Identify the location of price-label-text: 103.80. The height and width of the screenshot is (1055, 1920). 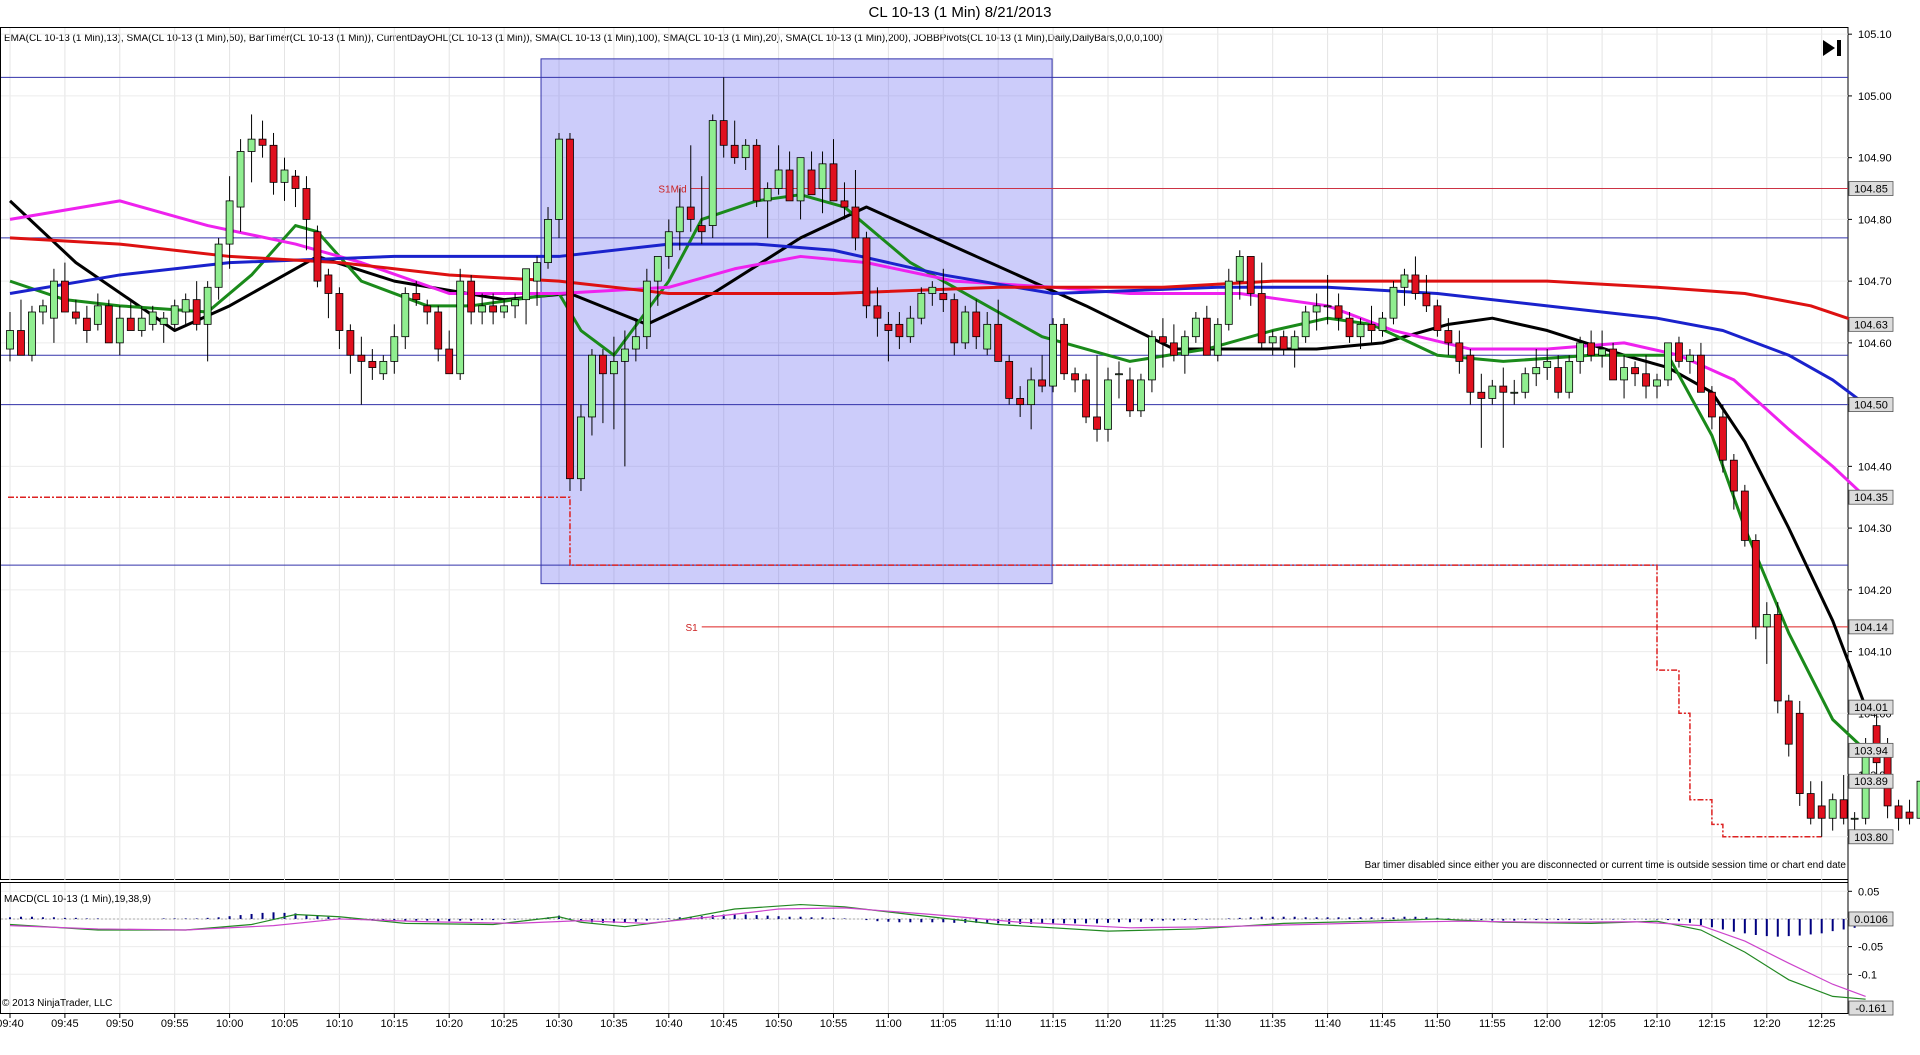
(1871, 838).